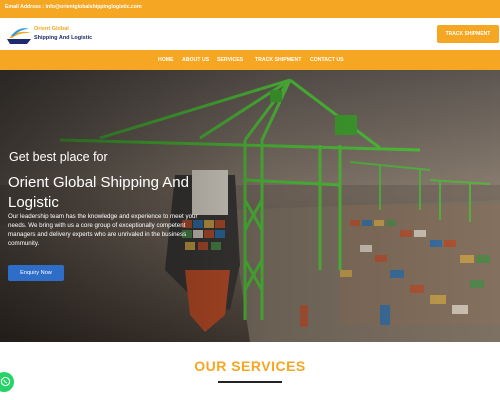  What do you see at coordinates (195, 60) in the screenshot?
I see `nav-item-about-us: ABOUT US` at bounding box center [195, 60].